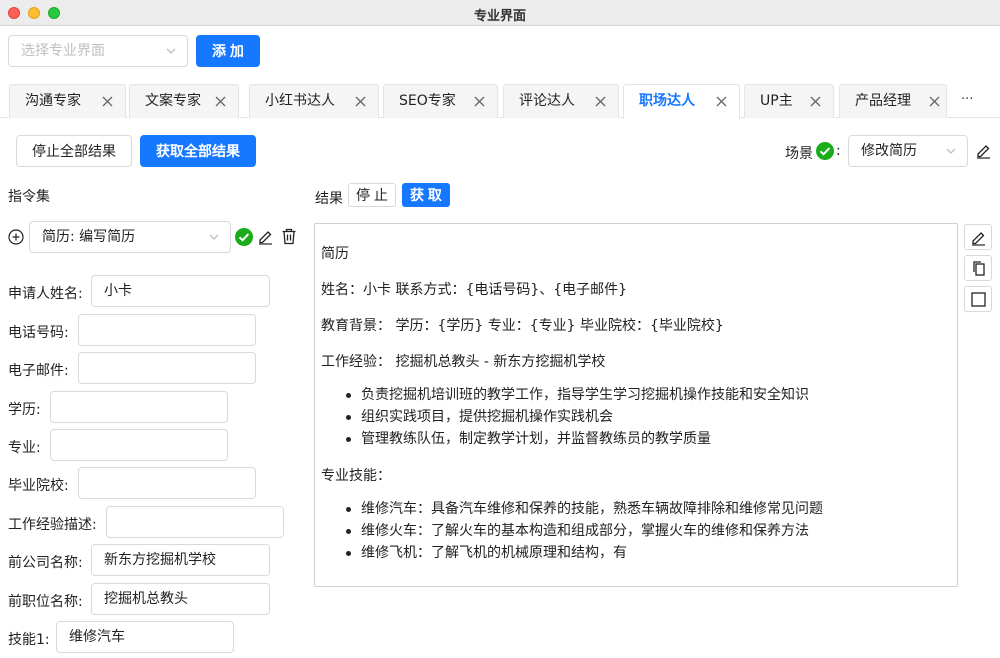 This screenshot has height=658, width=1000. I want to click on field-label-education: 学历:, so click(24, 410).